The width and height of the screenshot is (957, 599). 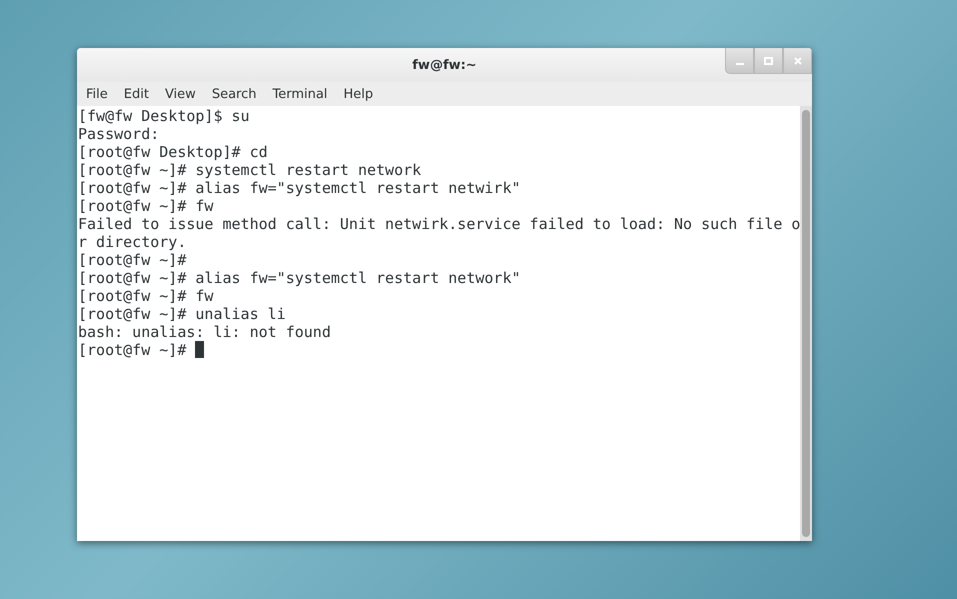 I want to click on close-icon, so click(x=798, y=60).